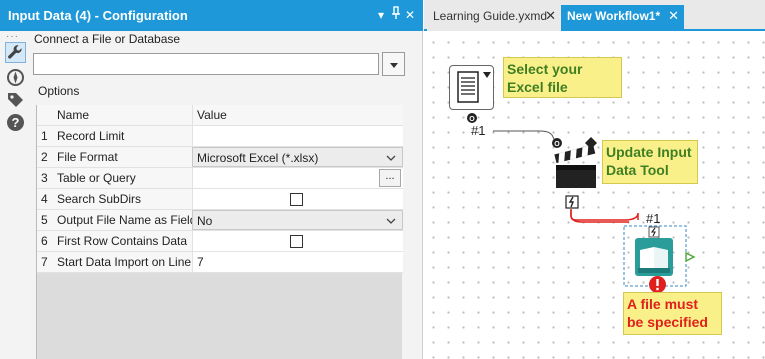 The height and width of the screenshot is (359, 765). Describe the element at coordinates (381, 15) in the screenshot. I see `panel-menu-button: ▾` at that location.